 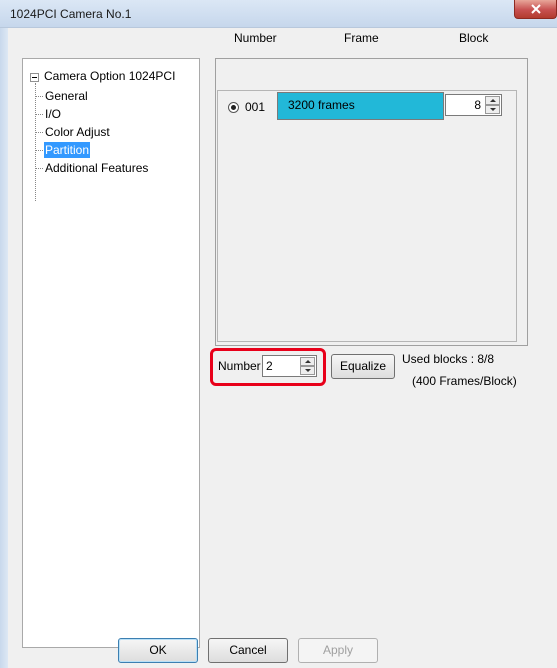 What do you see at coordinates (255, 107) in the screenshot?
I see `partition-number: 001` at bounding box center [255, 107].